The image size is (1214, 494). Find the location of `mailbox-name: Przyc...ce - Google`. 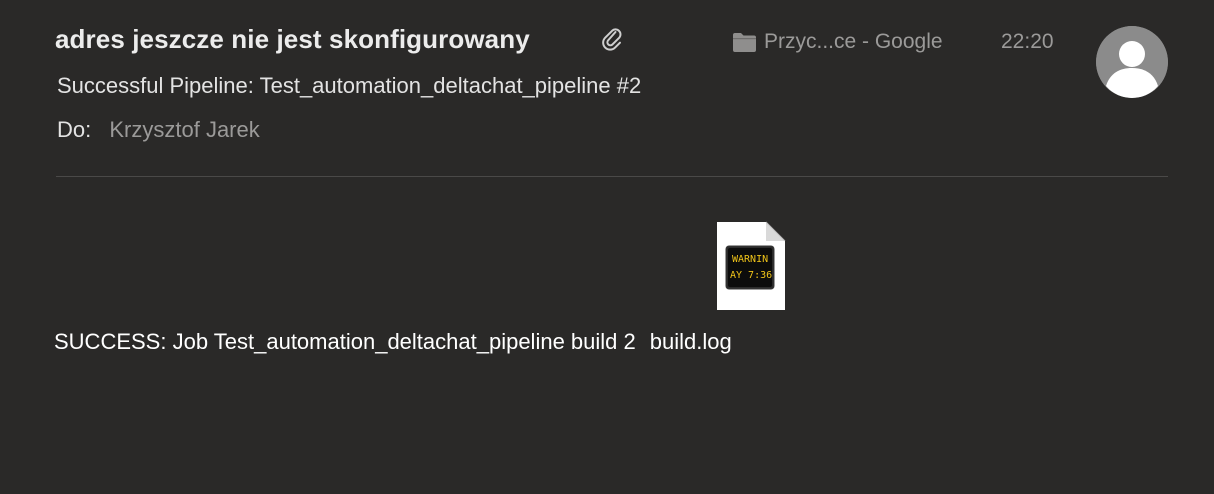

mailbox-name: Przyc...ce - Google is located at coordinates (853, 41).